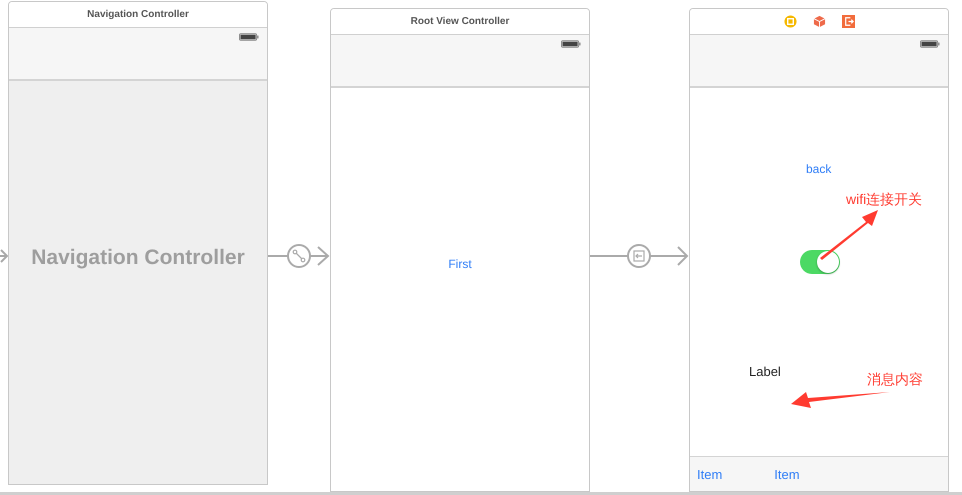 This screenshot has height=495, width=962. I want to click on annotation-text: 消息内容, so click(895, 380).